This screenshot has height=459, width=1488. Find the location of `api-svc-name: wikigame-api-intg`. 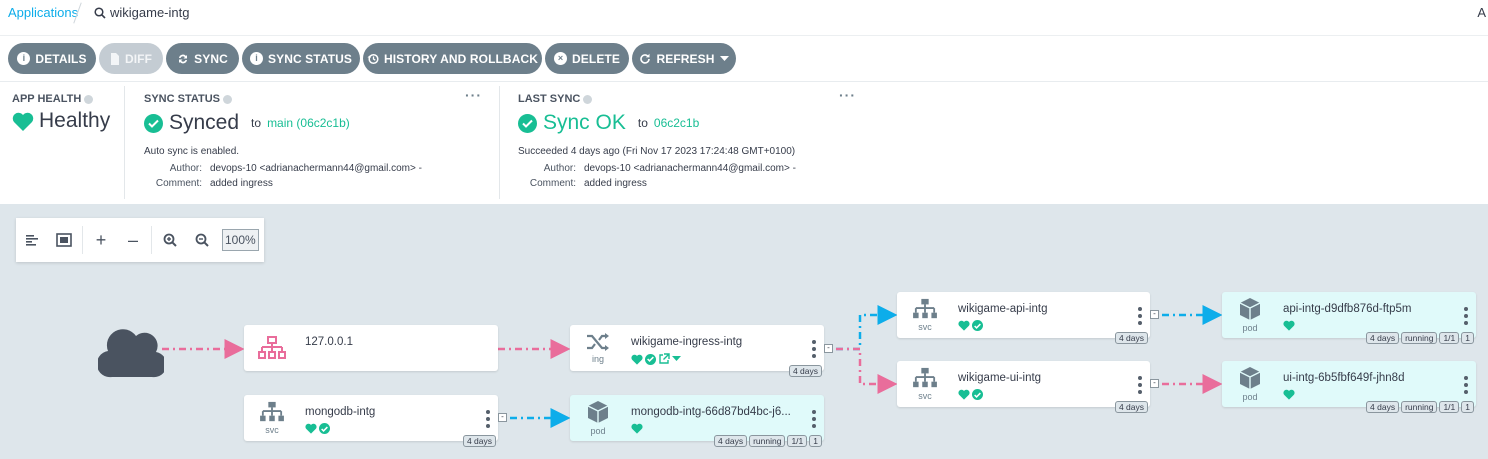

api-svc-name: wikigame-api-intg is located at coordinates (1003, 309).